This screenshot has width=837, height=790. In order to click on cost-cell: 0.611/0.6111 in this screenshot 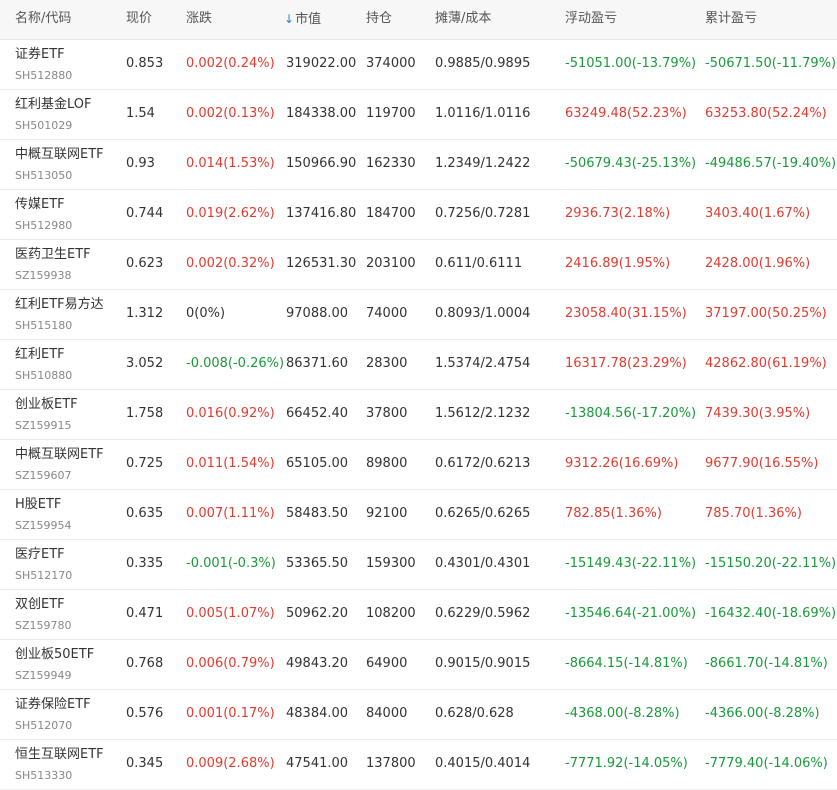, I will do `click(479, 263)`.